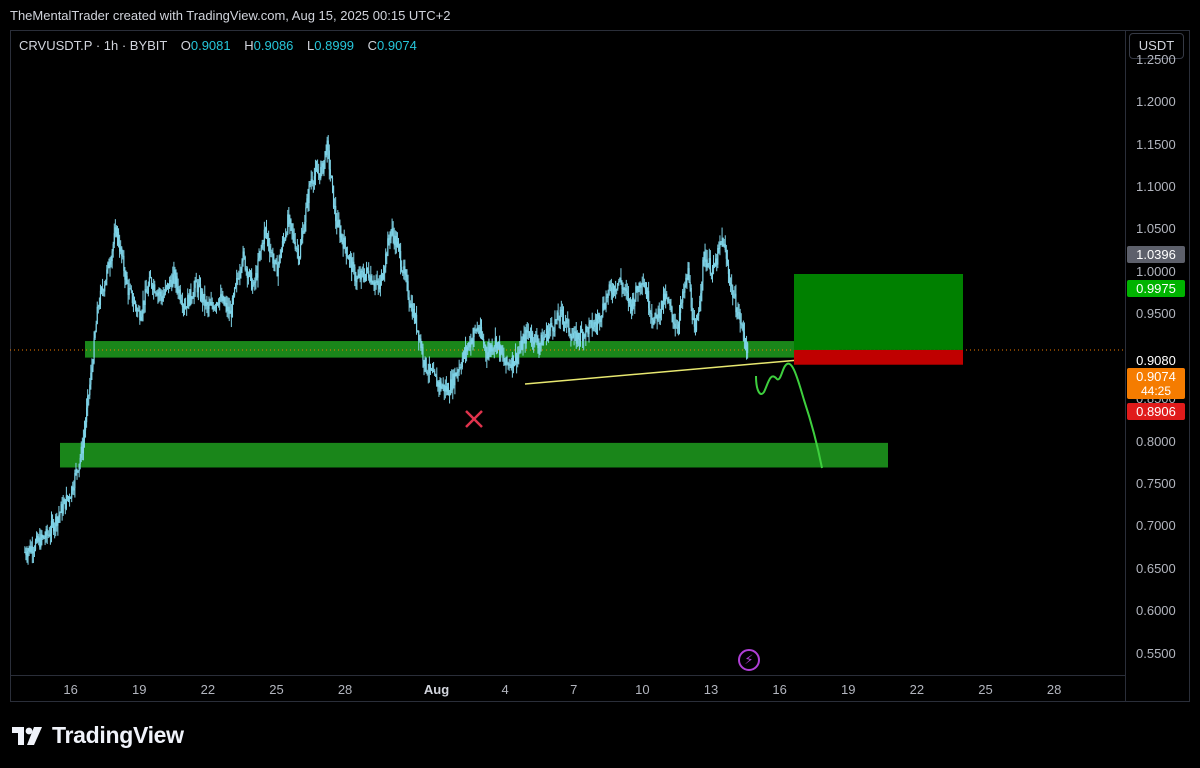  What do you see at coordinates (1156, 568) in the screenshot?
I see `price-tick-label: 0.6500` at bounding box center [1156, 568].